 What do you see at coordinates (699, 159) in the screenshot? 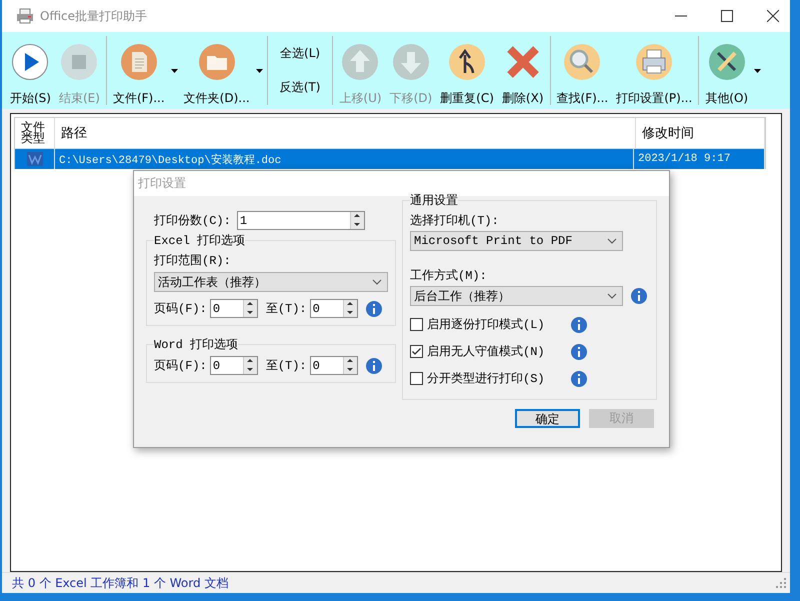
I see `table-cell: 2023/1/18 9:17` at bounding box center [699, 159].